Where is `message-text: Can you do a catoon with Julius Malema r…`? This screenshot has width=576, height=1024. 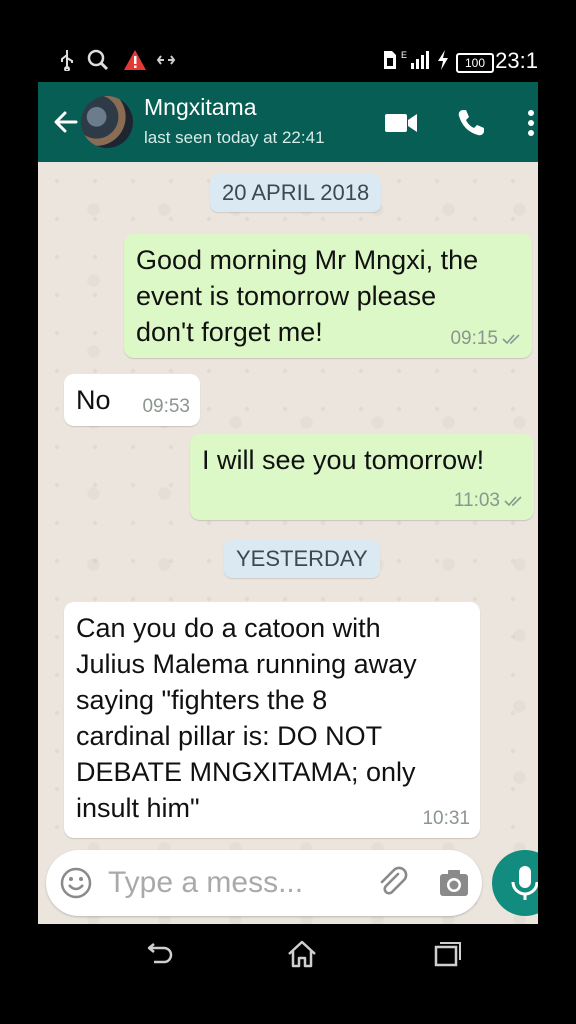
message-text: Can you do a catoon with Julius Malema r… is located at coordinates (246, 718).